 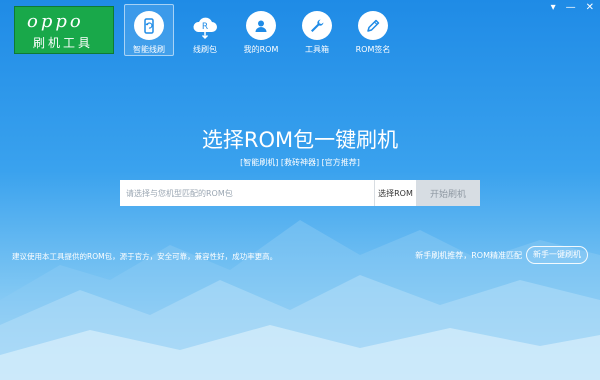 I want to click on oppo-logo: oppo 刷机工具, so click(x=64, y=30).